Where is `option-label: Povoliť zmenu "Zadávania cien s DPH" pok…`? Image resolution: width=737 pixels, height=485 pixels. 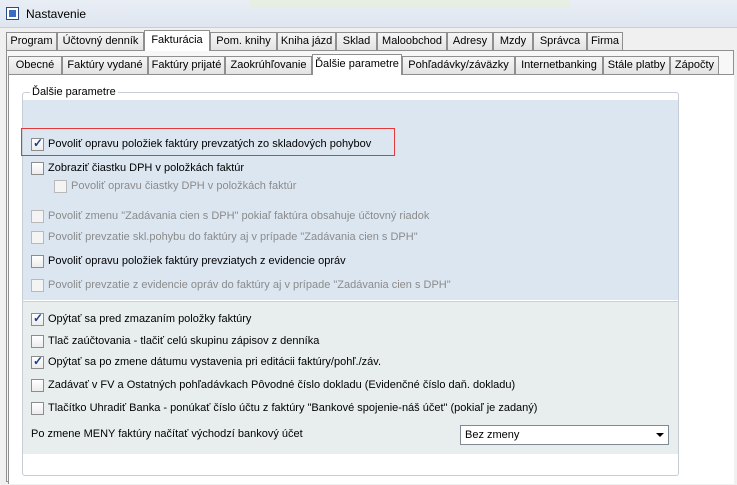 option-label: Povoliť zmenu "Zadávania cien s DPH" pok… is located at coordinates (239, 216).